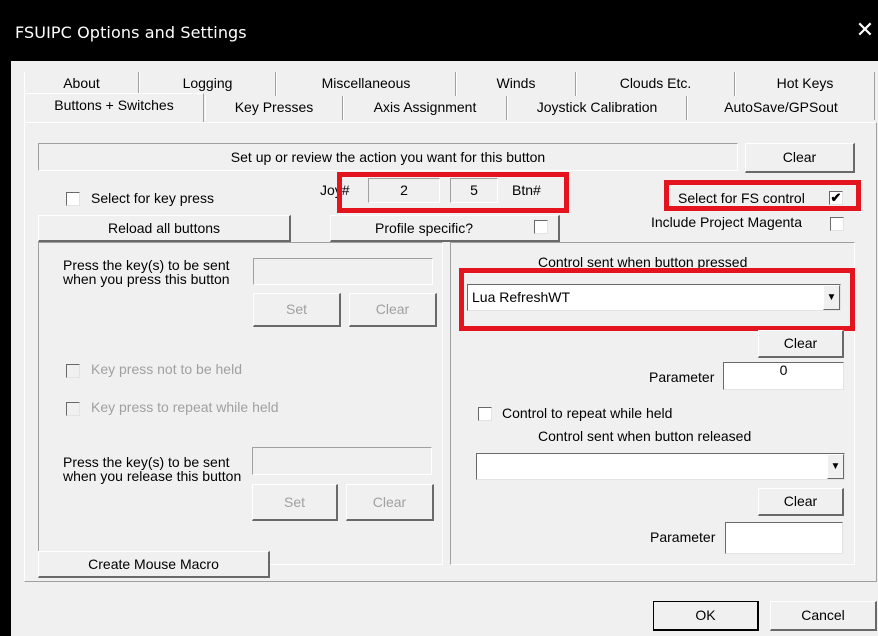  I want to click on tab-hot-keys: Hot Keys, so click(805, 84).